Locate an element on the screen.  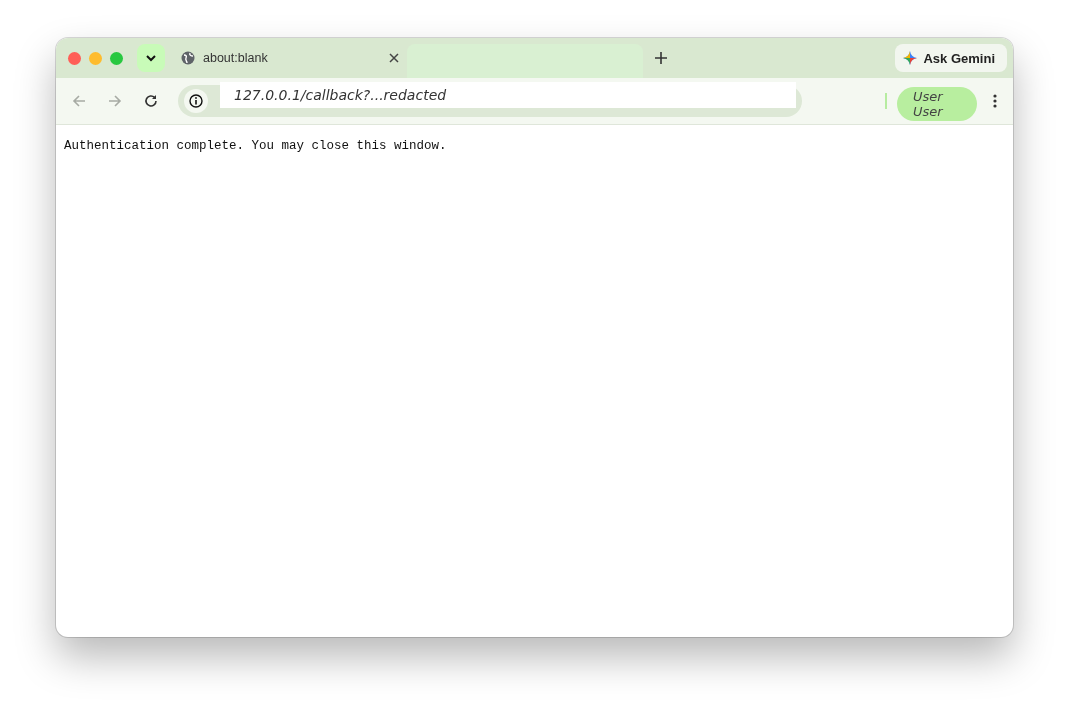
browser-tab: about:blank is located at coordinates (290, 61).